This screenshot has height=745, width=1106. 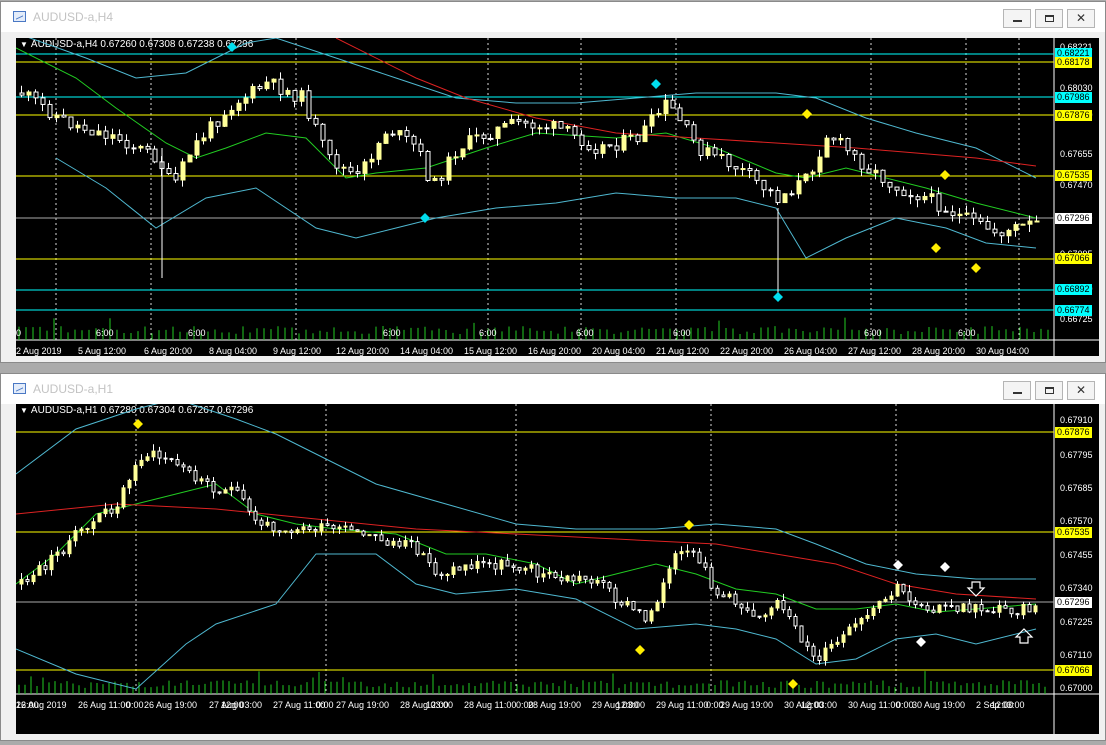 I want to click on time-axis-label: 14 Aug 04:00, so click(x=427, y=351).